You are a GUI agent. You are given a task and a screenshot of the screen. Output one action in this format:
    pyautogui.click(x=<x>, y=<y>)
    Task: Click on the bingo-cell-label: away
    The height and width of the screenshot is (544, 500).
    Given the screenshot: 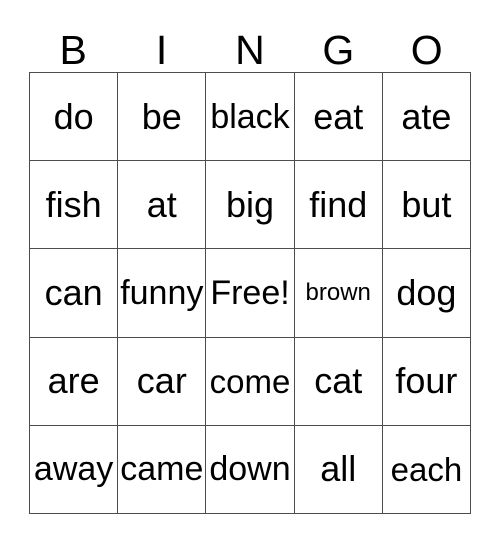 What is the action you would take?
    pyautogui.click(x=73, y=469)
    